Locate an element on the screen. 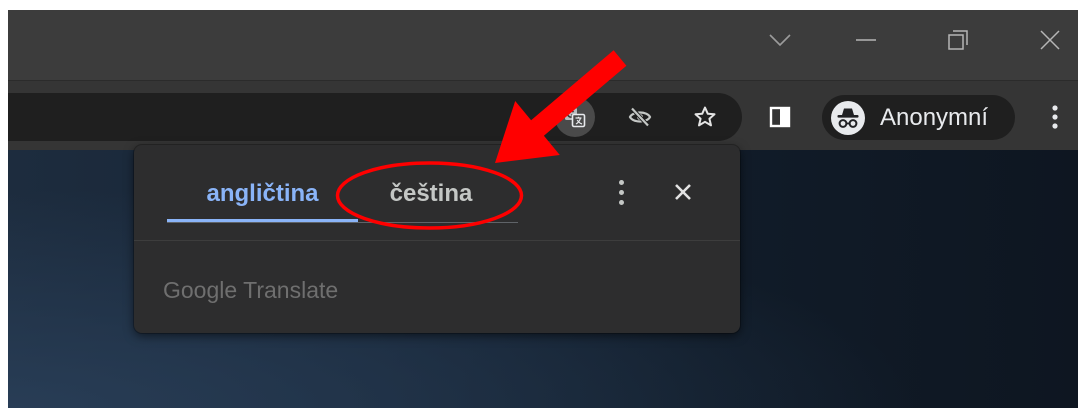 This screenshot has height=416, width=1086. window-close-button is located at coordinates (1041, 40).